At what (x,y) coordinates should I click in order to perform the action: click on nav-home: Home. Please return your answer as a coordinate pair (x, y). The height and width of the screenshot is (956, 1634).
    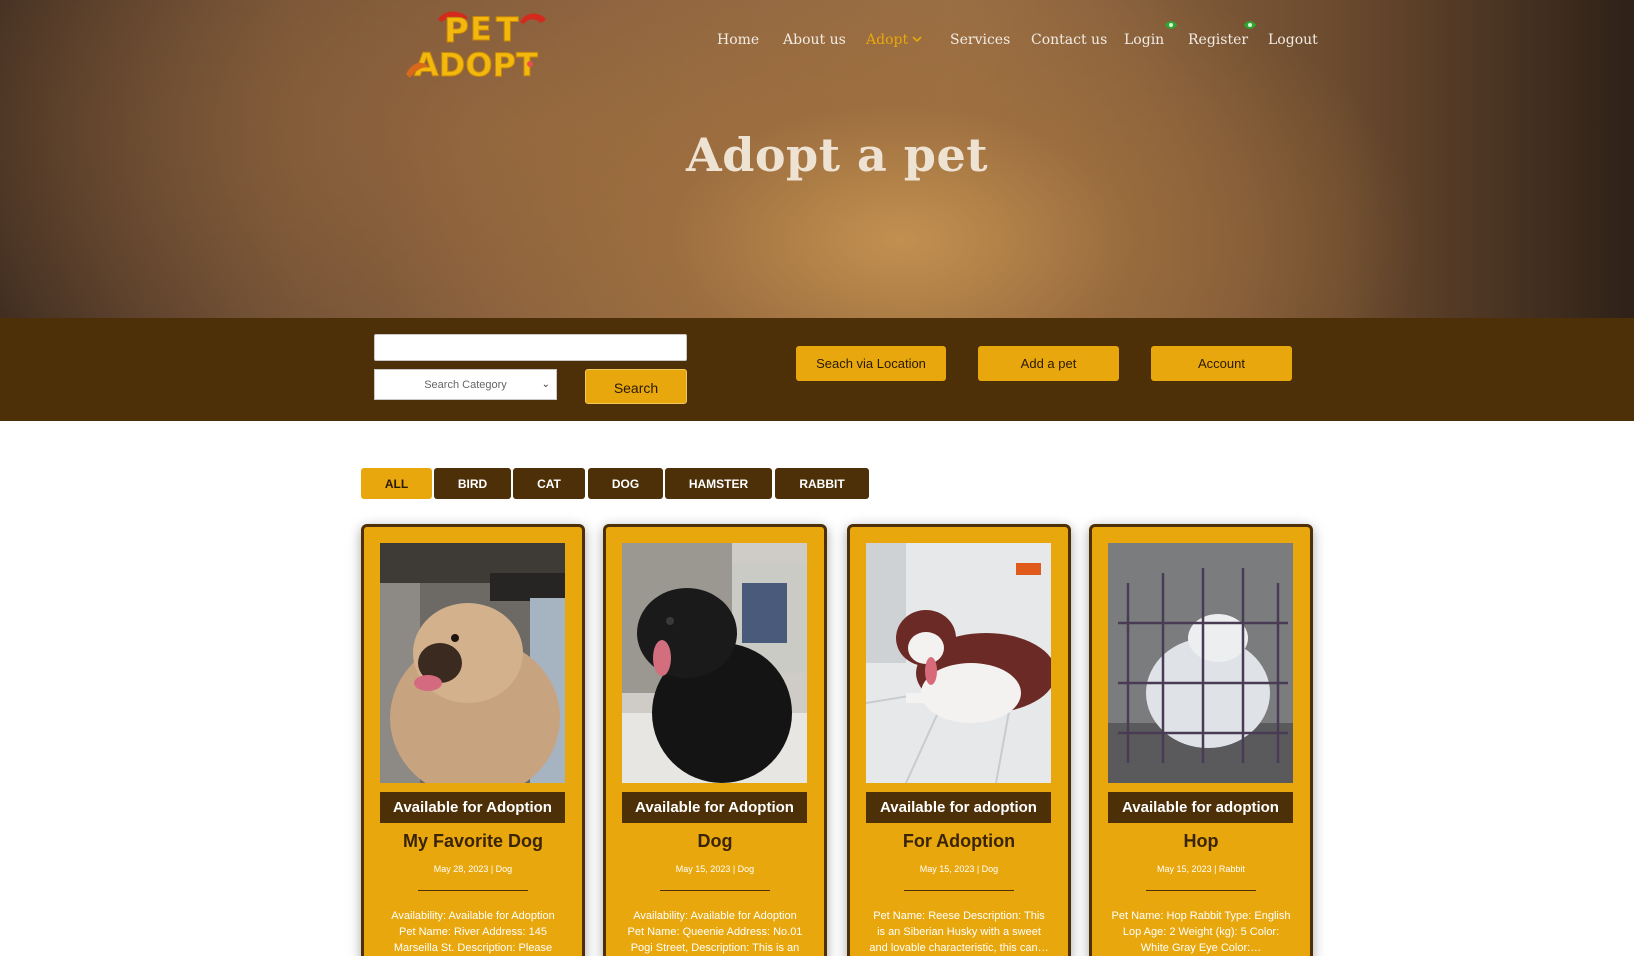
    Looking at the image, I should click on (738, 40).